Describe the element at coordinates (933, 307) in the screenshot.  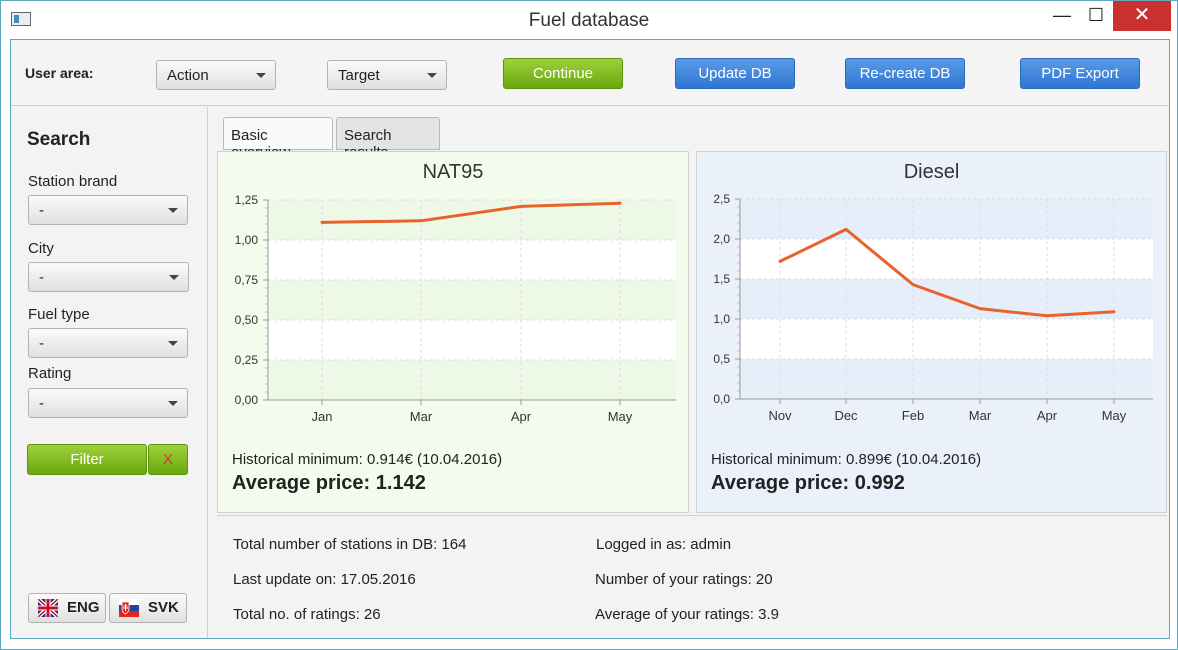
I see `diesel-chart: 0,0 0,5 1,0 1,5 2,0 2,5 Nov Dec Feb Mar Apr May` at that location.